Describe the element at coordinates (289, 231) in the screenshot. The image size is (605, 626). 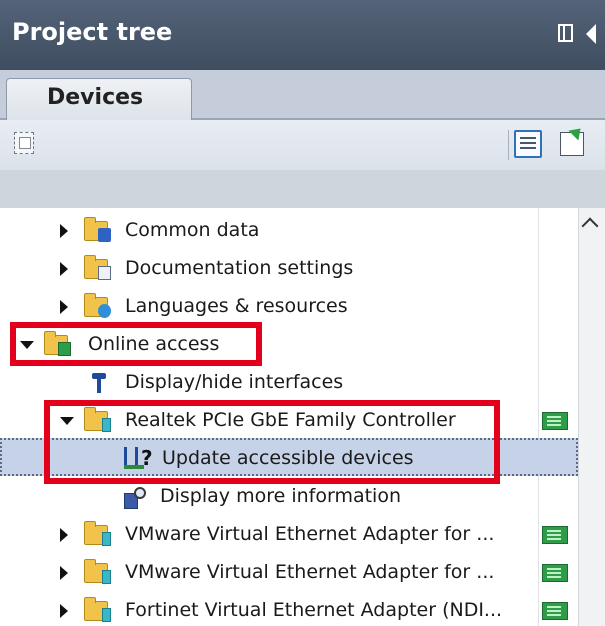
I see `tree-item-common-data: Common data` at that location.